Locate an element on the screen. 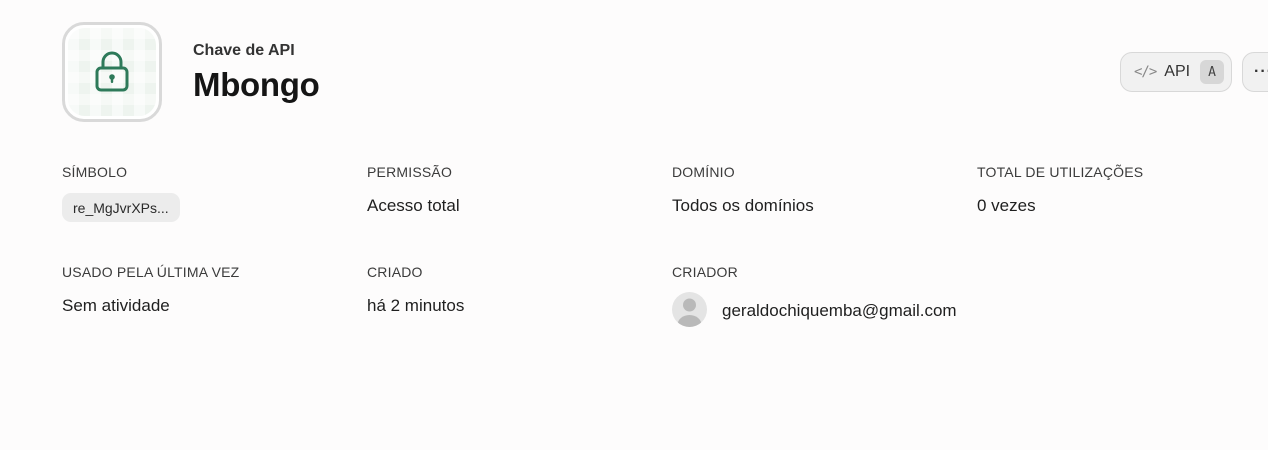 This screenshot has height=450, width=1268. api-key-tile-background is located at coordinates (112, 72).